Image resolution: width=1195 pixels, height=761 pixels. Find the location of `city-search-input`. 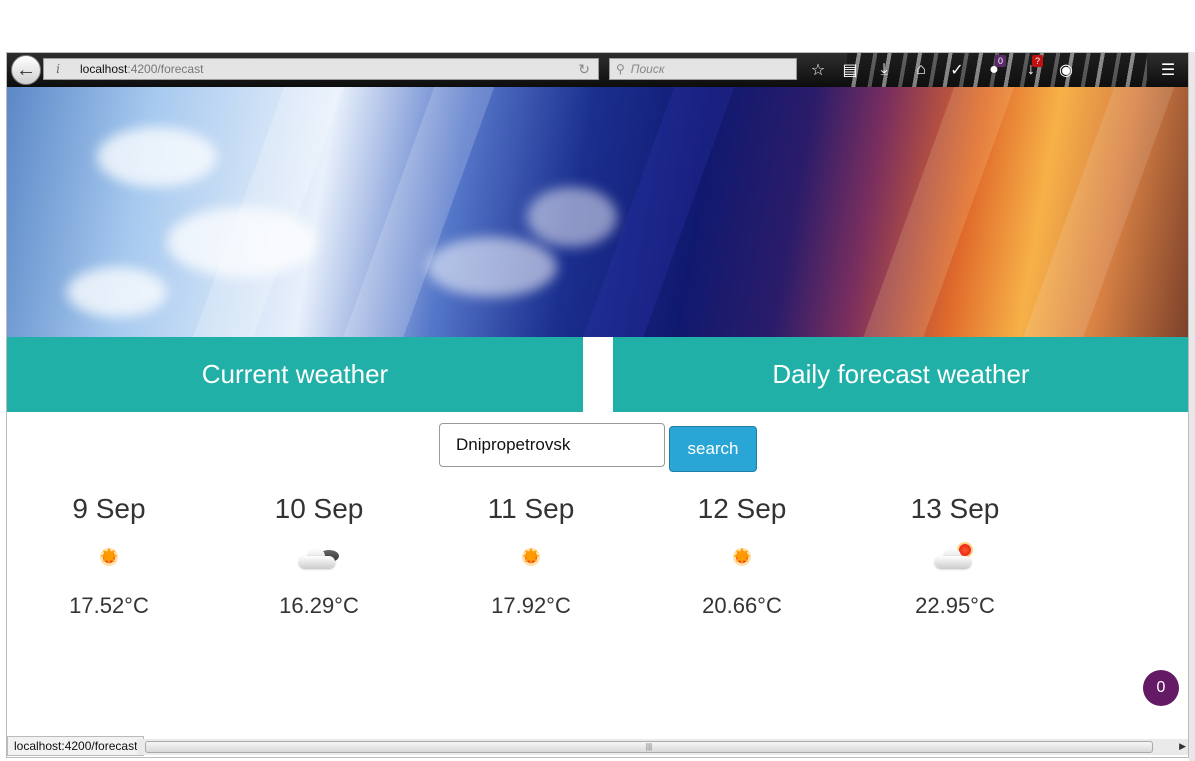

city-search-input is located at coordinates (552, 445).